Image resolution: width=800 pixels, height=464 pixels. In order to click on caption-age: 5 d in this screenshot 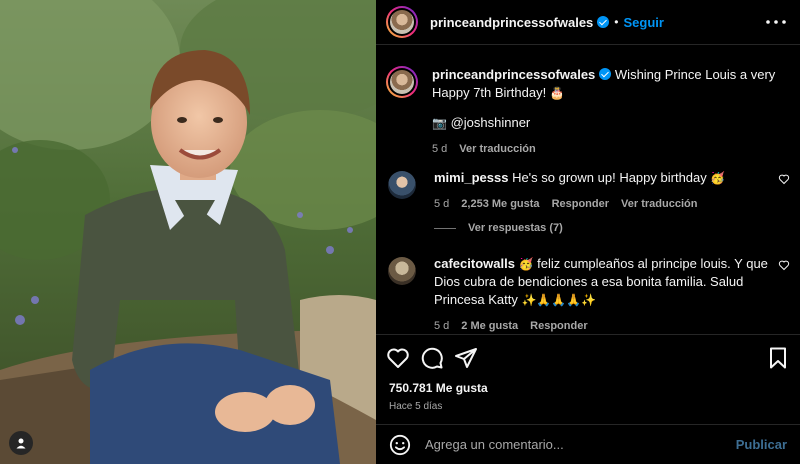, I will do `click(439, 149)`.